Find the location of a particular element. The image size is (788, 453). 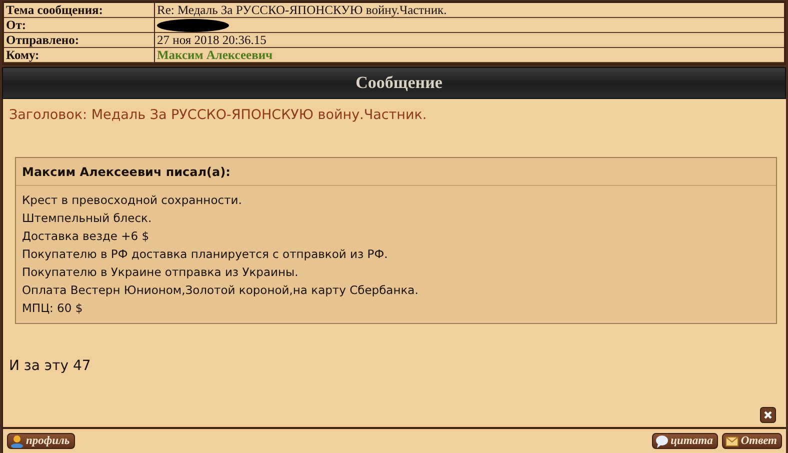

reply-button: Ответ is located at coordinates (752, 441).